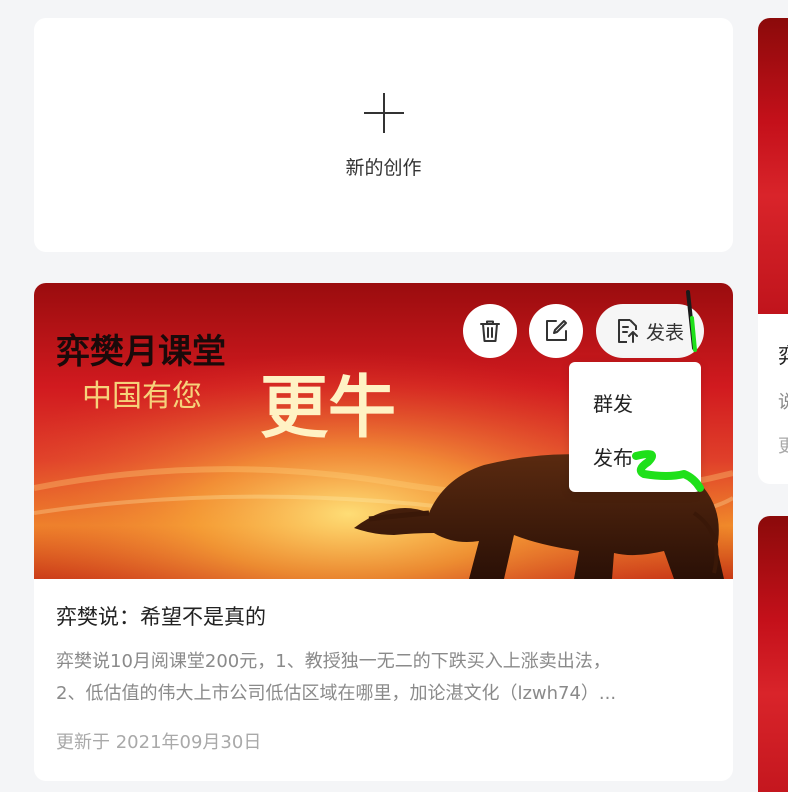 Image resolution: width=788 pixels, height=792 pixels. I want to click on article-title: 弈樊说：希望不是真的, so click(161, 617).